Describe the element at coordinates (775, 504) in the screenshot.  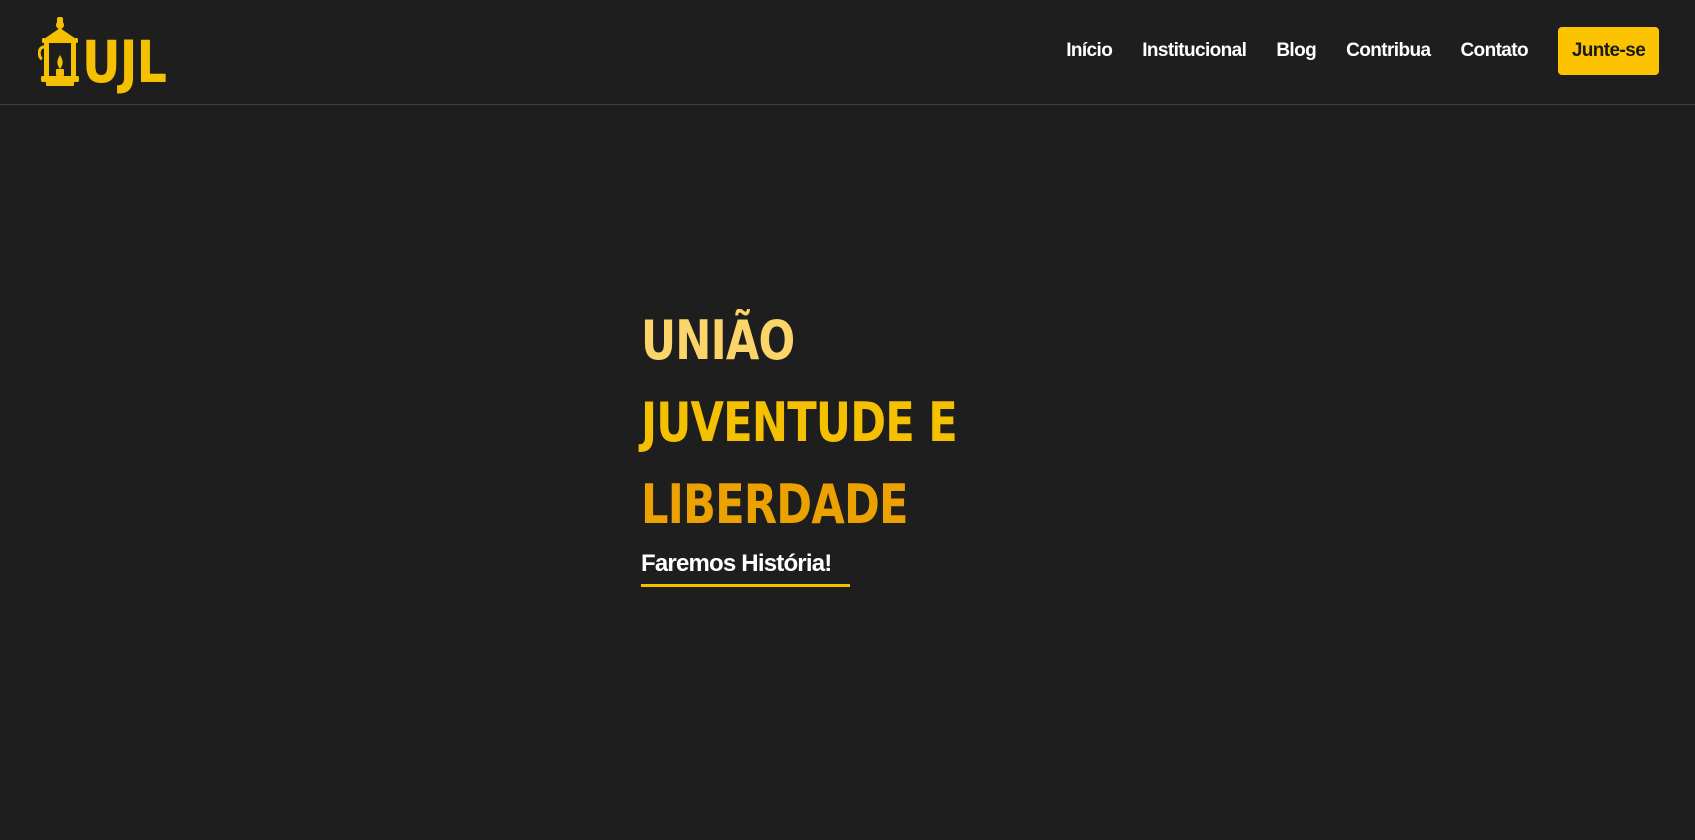
I see `hero-title-line-3: LIBERDADE` at that location.